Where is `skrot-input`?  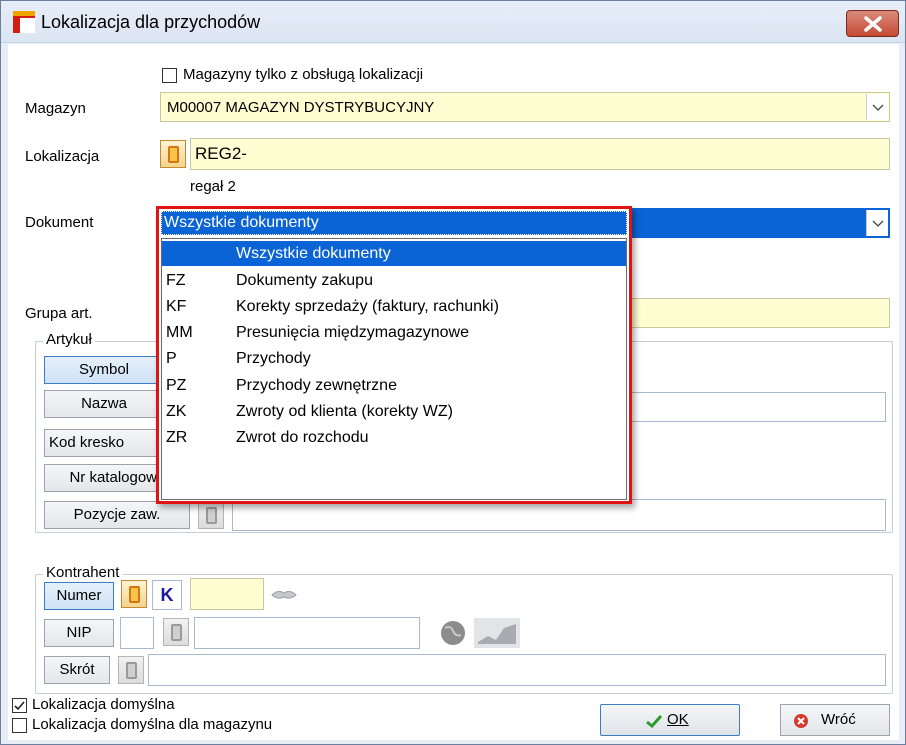
skrot-input is located at coordinates (517, 670).